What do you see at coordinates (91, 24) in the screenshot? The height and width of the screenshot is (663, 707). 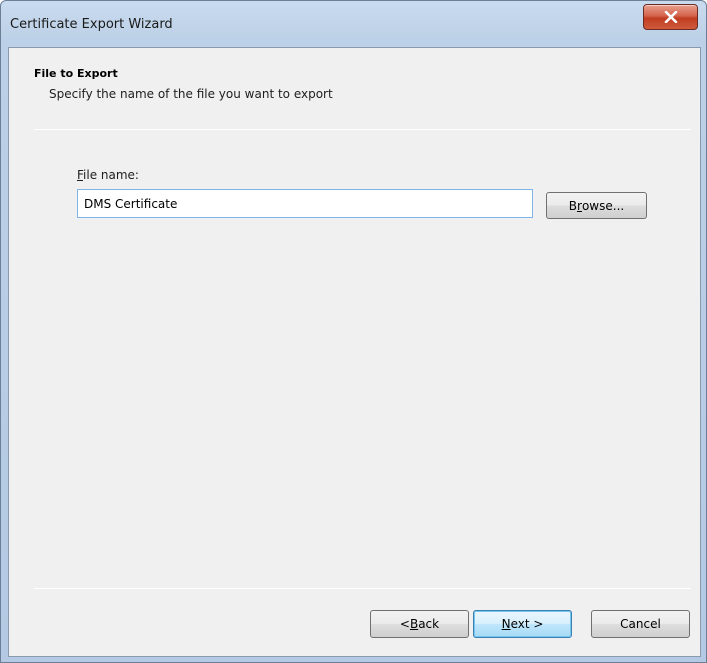 I see `window-title: Certificate Export Wizard` at bounding box center [91, 24].